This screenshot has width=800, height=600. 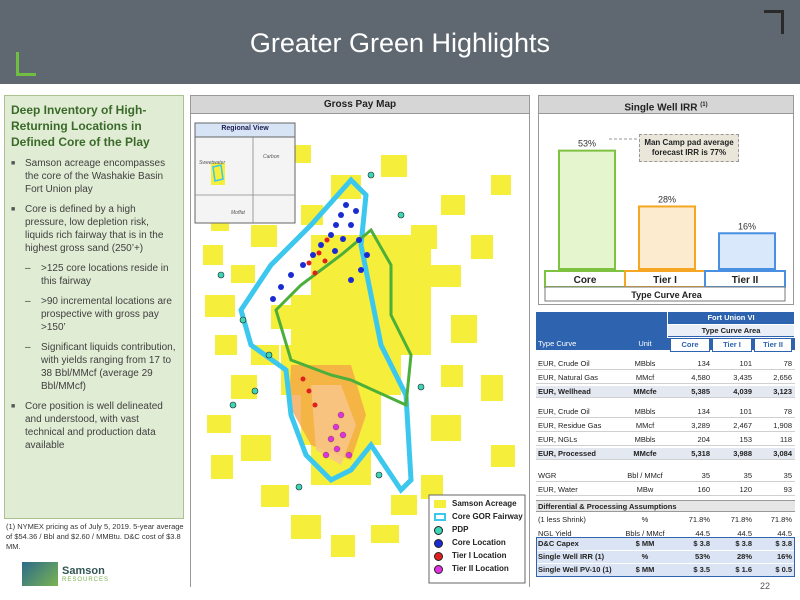 I want to click on table-row: EUR, Water MBw 160 120 93, so click(x=665, y=490).